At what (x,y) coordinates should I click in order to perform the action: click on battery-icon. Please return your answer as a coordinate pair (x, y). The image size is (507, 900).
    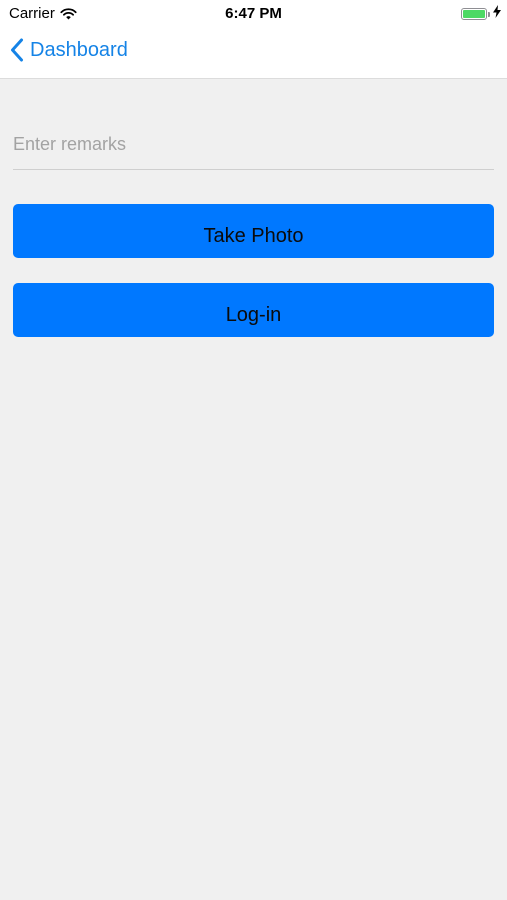
    Looking at the image, I should click on (474, 14).